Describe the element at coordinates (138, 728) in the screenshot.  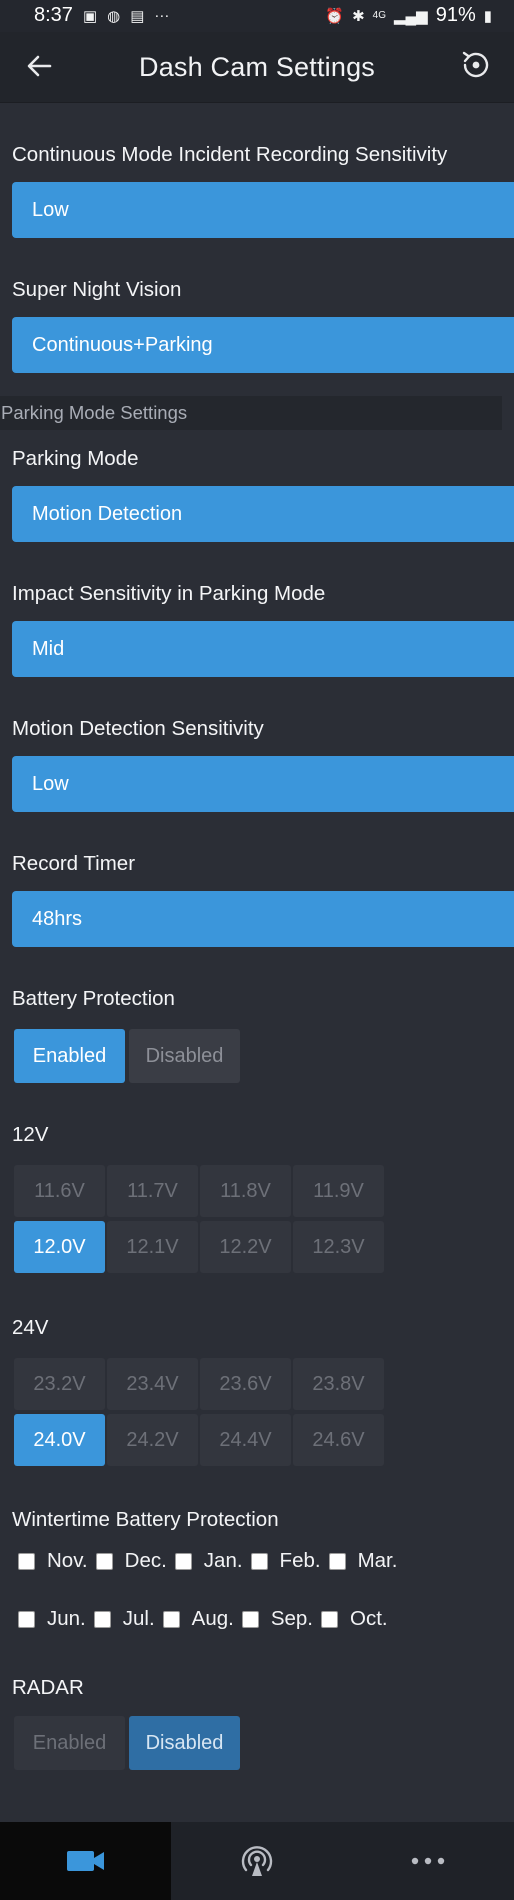
I see `motion-sensitivity-label: Motion Detection Sensitivity` at that location.